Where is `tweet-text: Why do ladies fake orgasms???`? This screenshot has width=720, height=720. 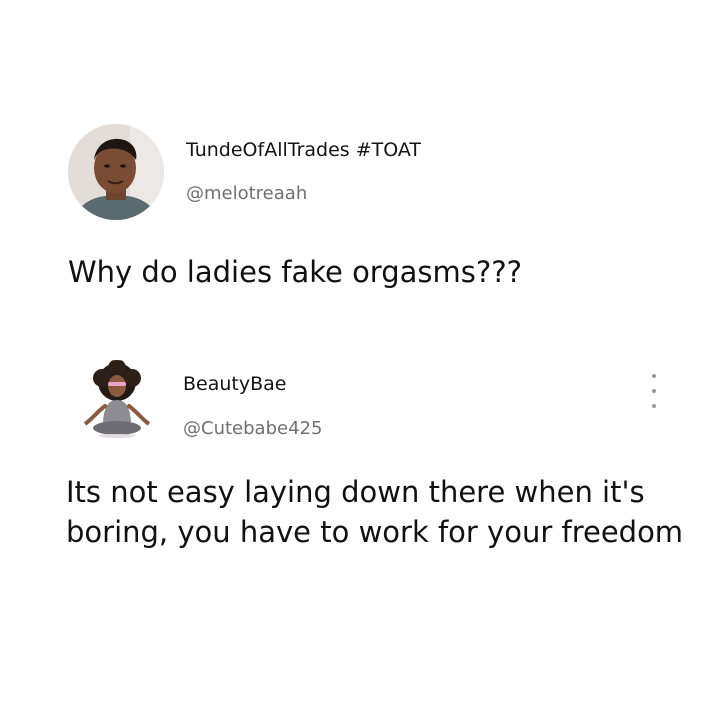 tweet-text: Why do ladies fake orgasms??? is located at coordinates (295, 272).